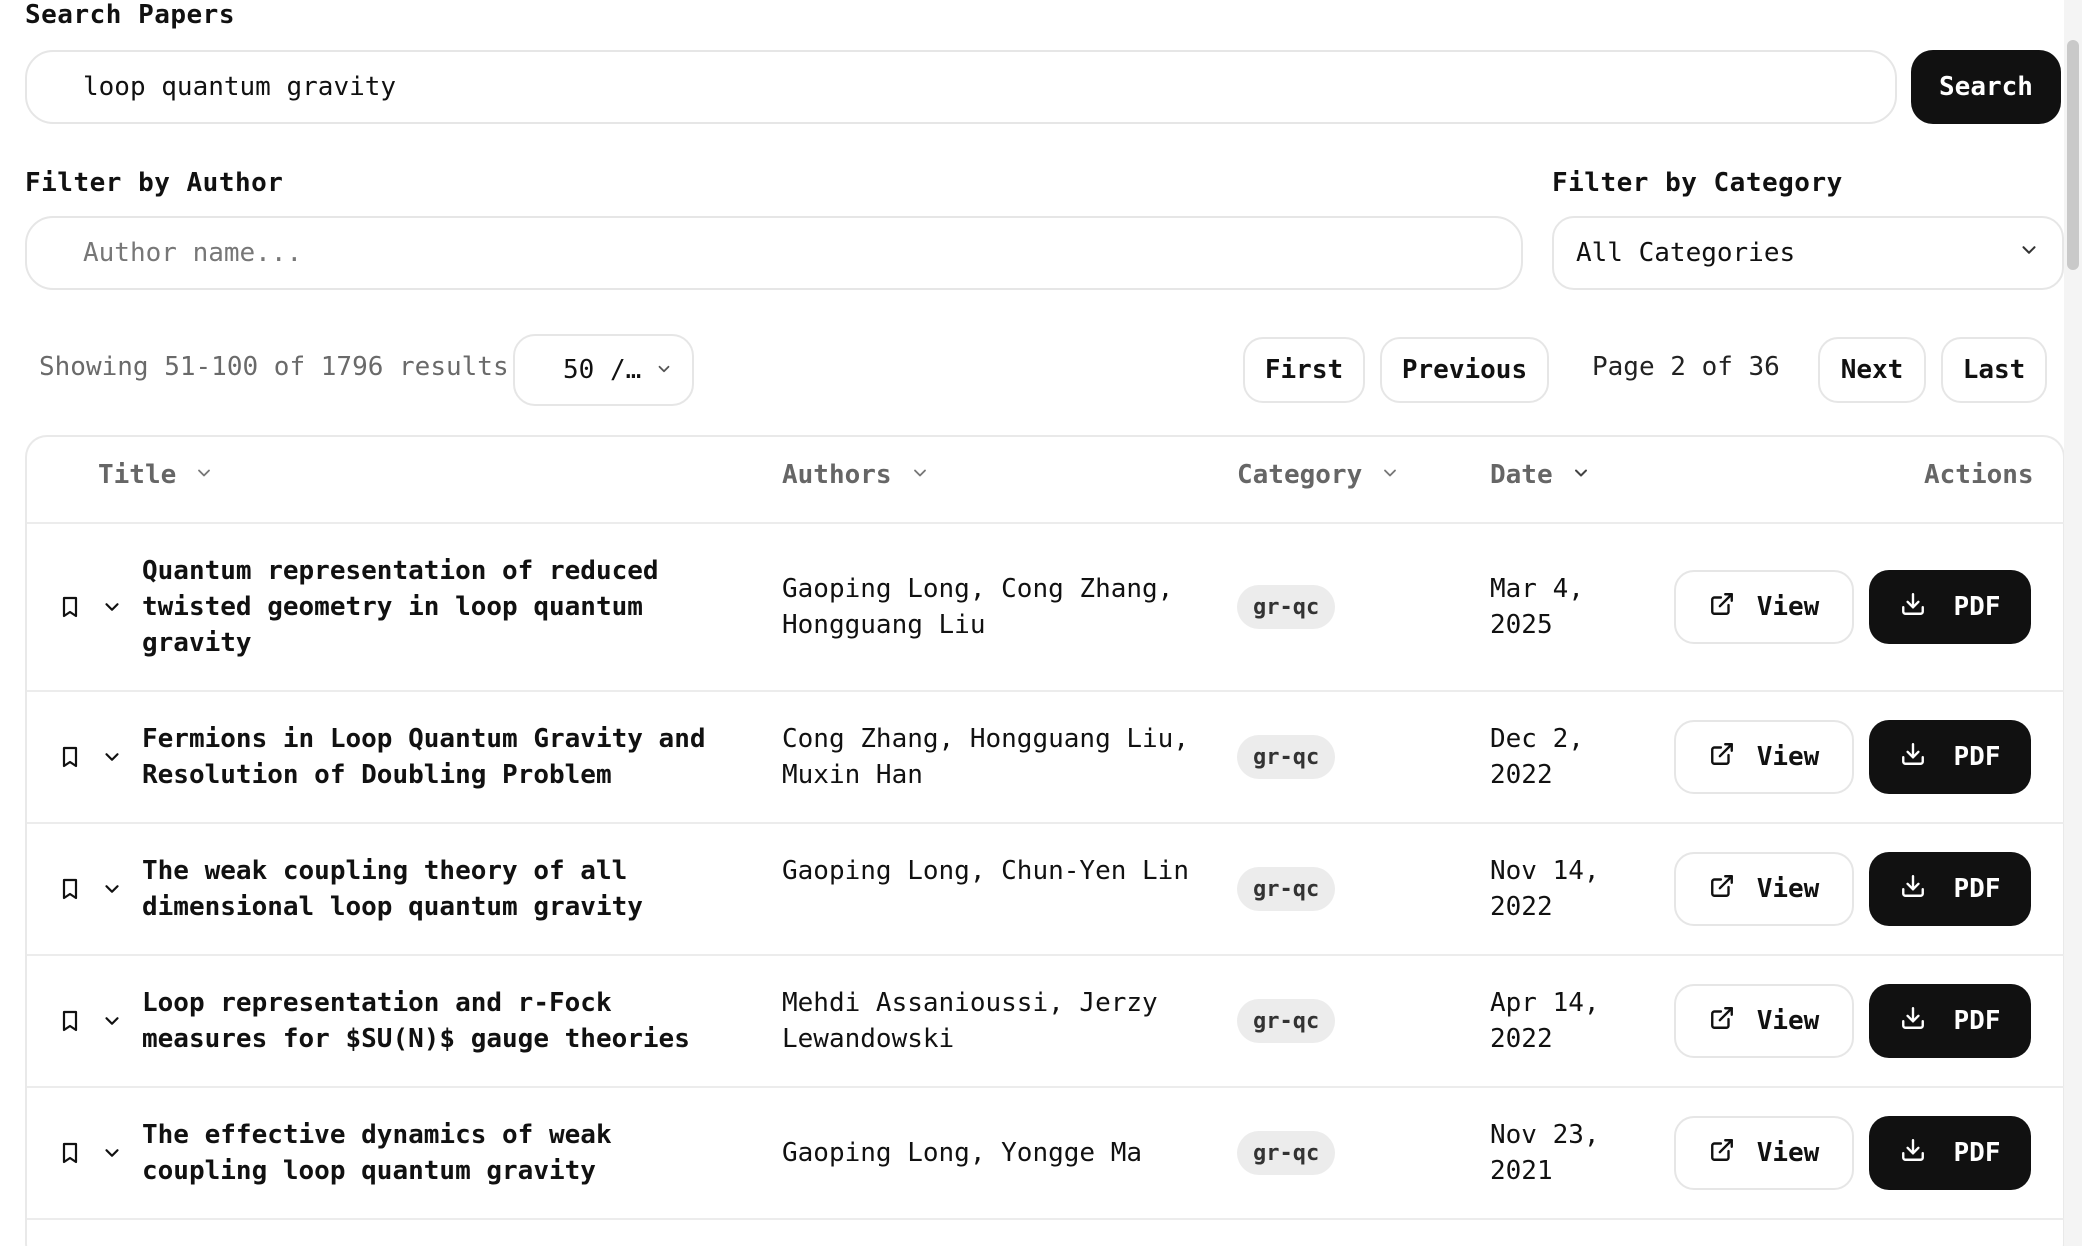 Image resolution: width=2082 pixels, height=1246 pixels. Describe the element at coordinates (1537, 757) in the screenshot. I see `paper-date: Dec 2, 2022` at that location.